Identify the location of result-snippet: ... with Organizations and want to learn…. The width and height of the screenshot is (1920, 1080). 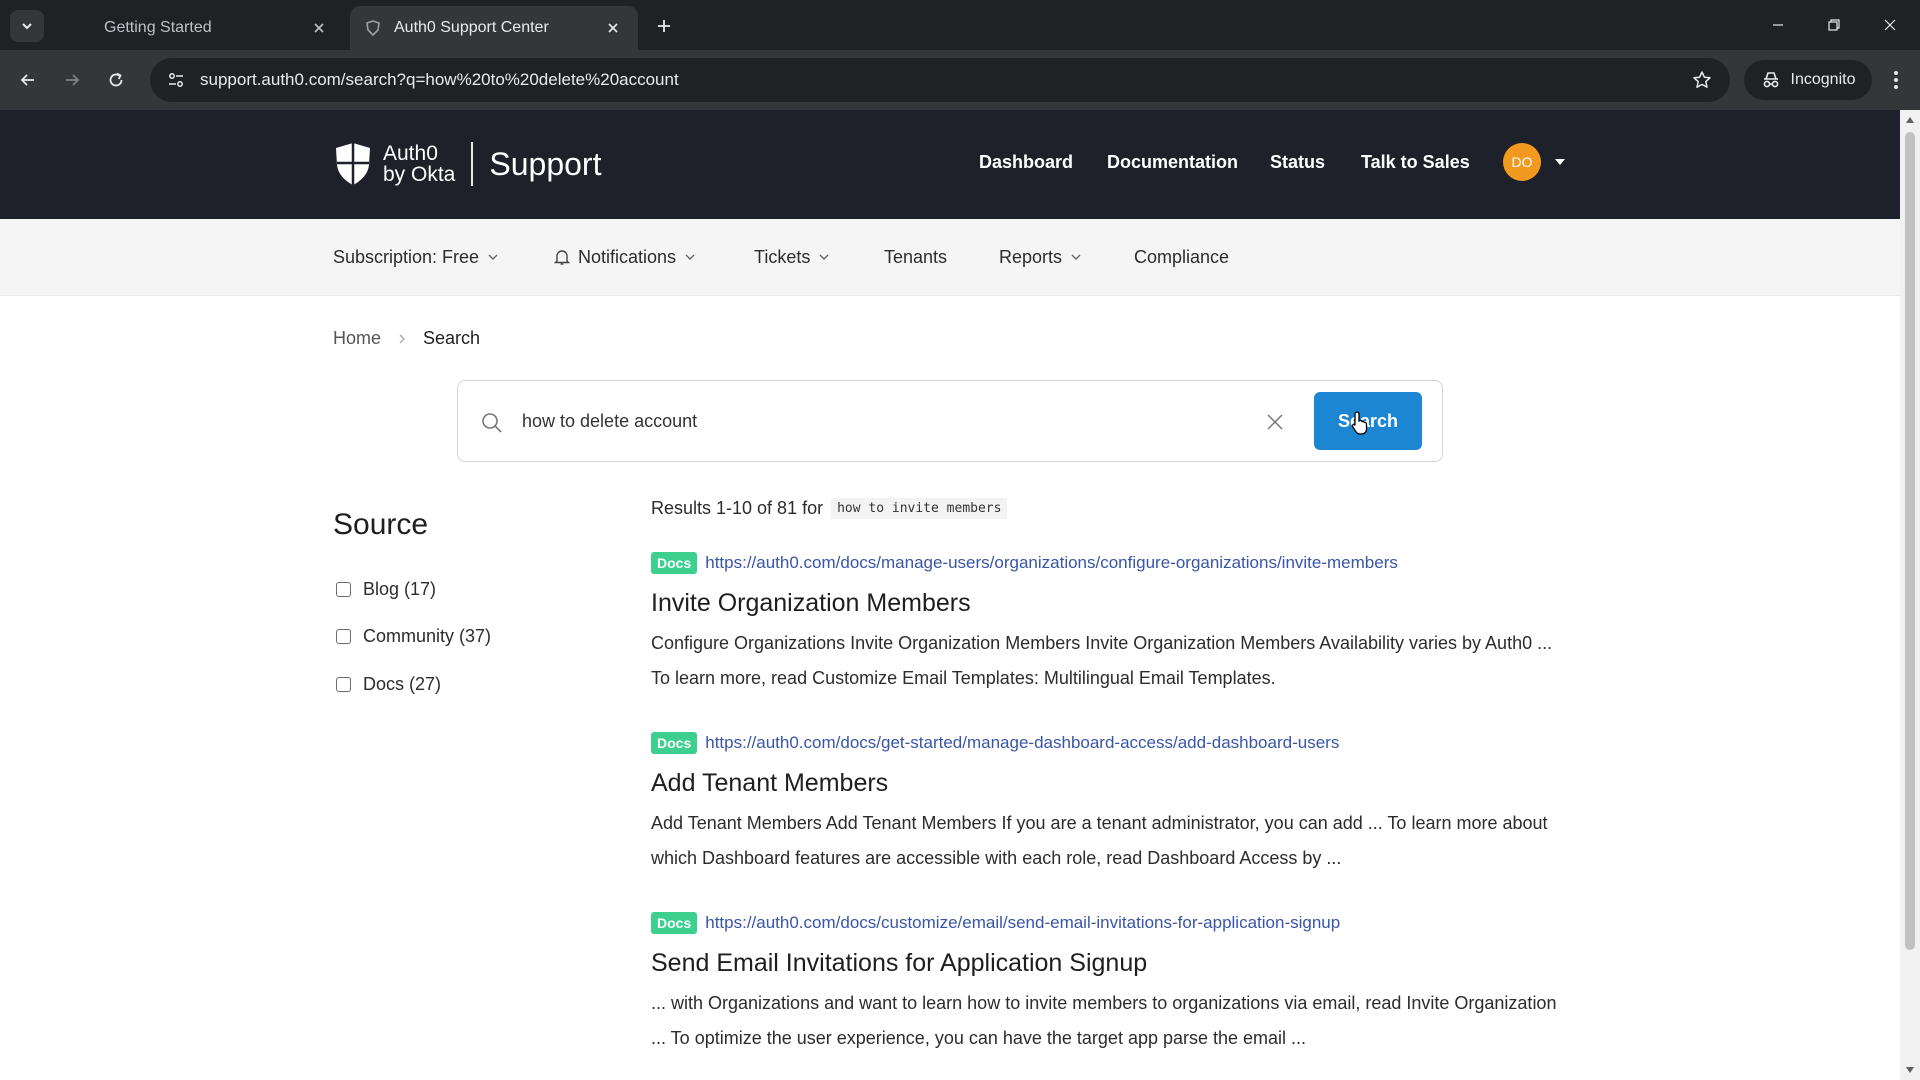
(1104, 1020).